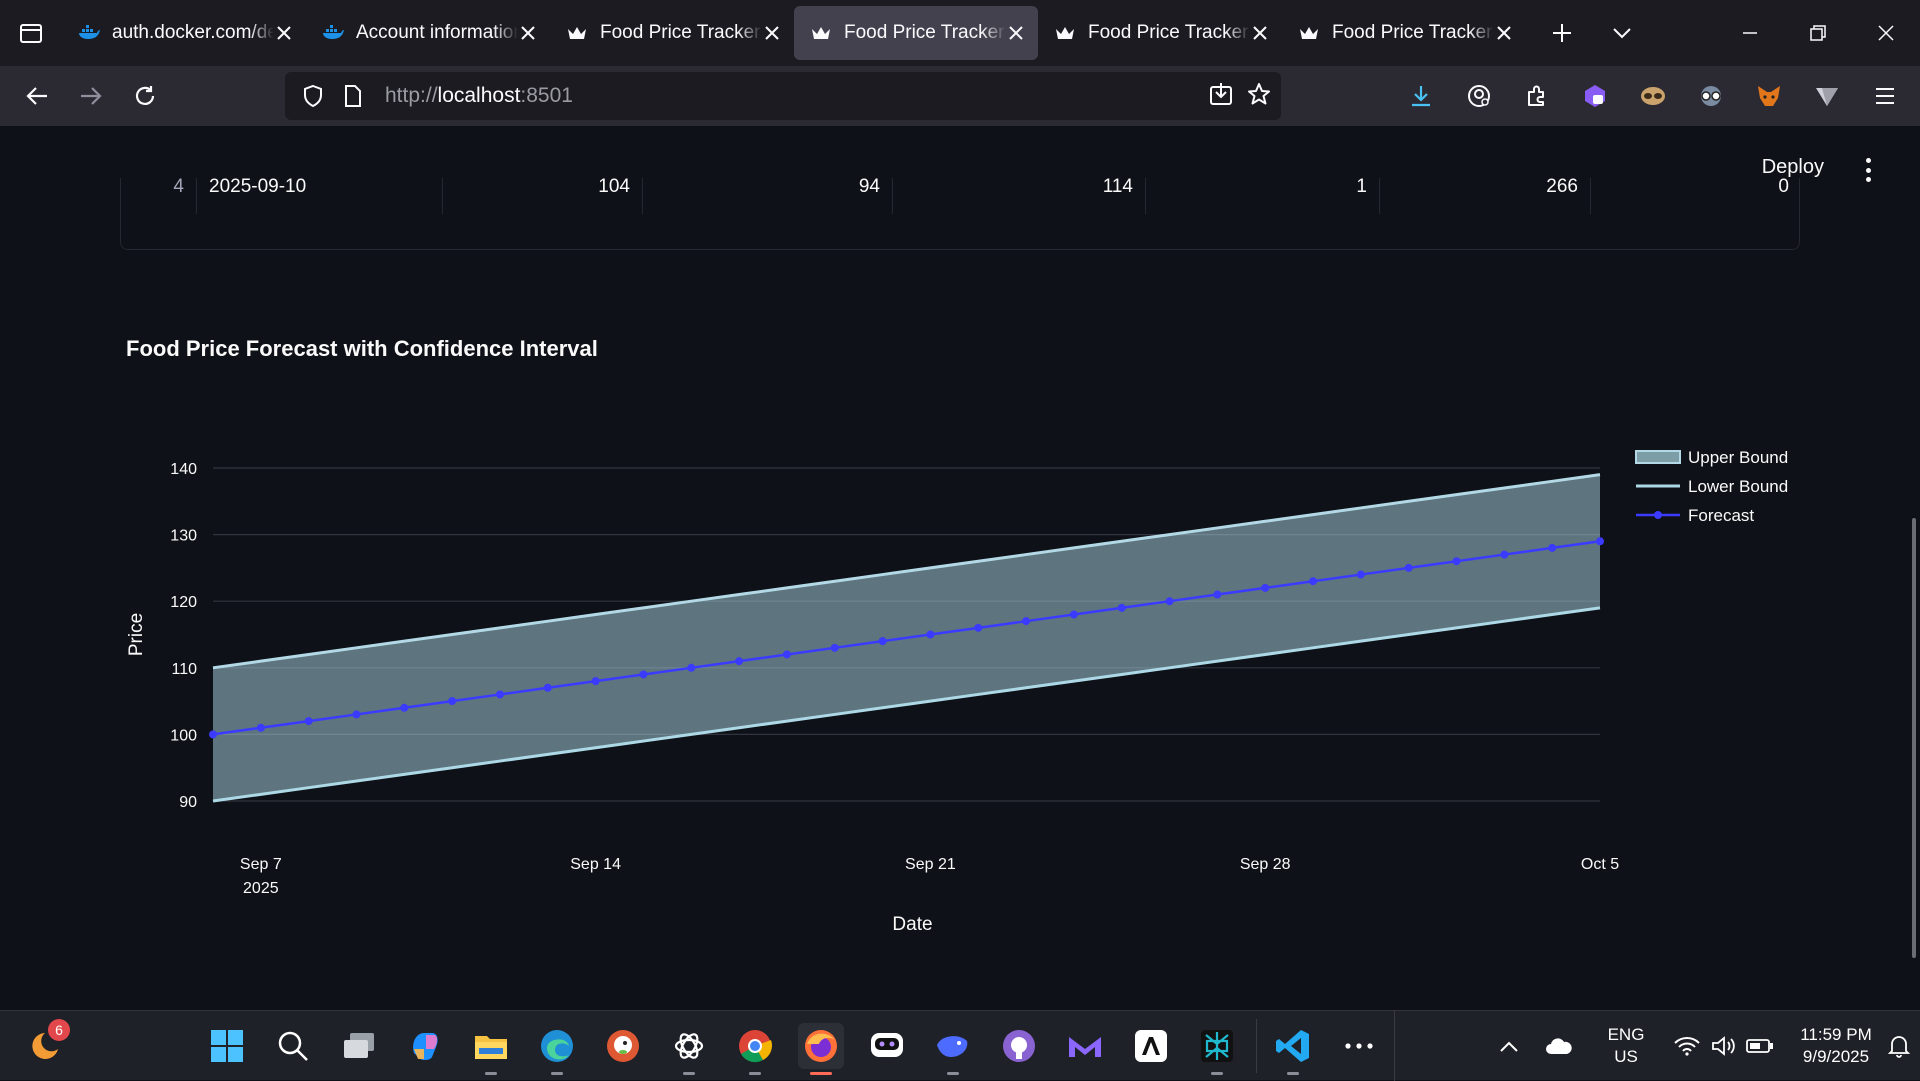 Image resolution: width=1920 pixels, height=1081 pixels. Describe the element at coordinates (47, 1044) in the screenshot. I see `widgets-button: 6` at that location.